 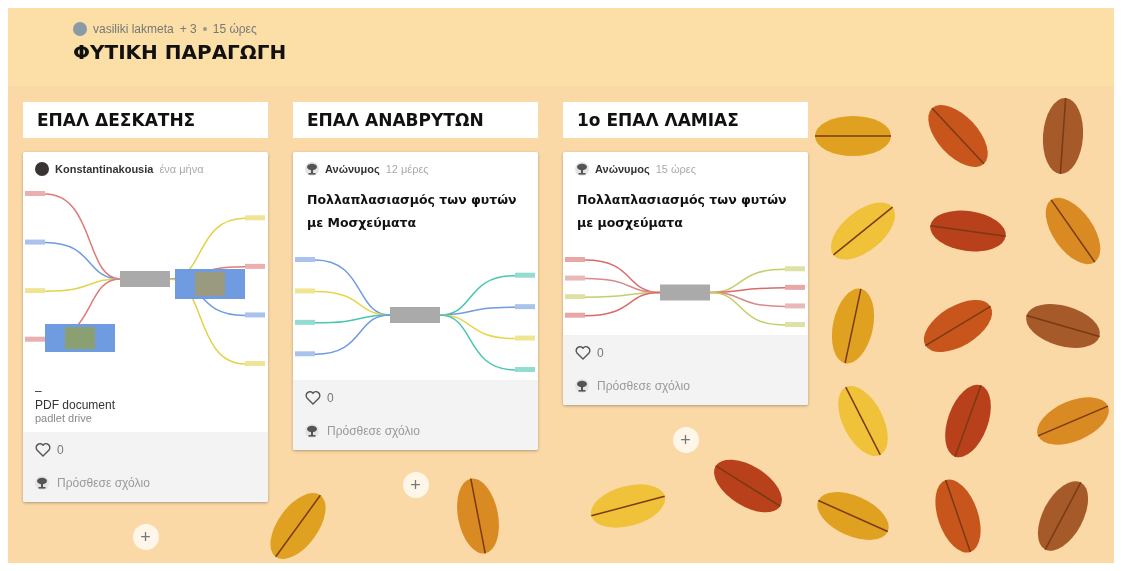 What do you see at coordinates (415, 120) in the screenshot?
I see `column-title: ΕΠΑΛ ΑΝΑΒΡΥΤΩΝ` at bounding box center [415, 120].